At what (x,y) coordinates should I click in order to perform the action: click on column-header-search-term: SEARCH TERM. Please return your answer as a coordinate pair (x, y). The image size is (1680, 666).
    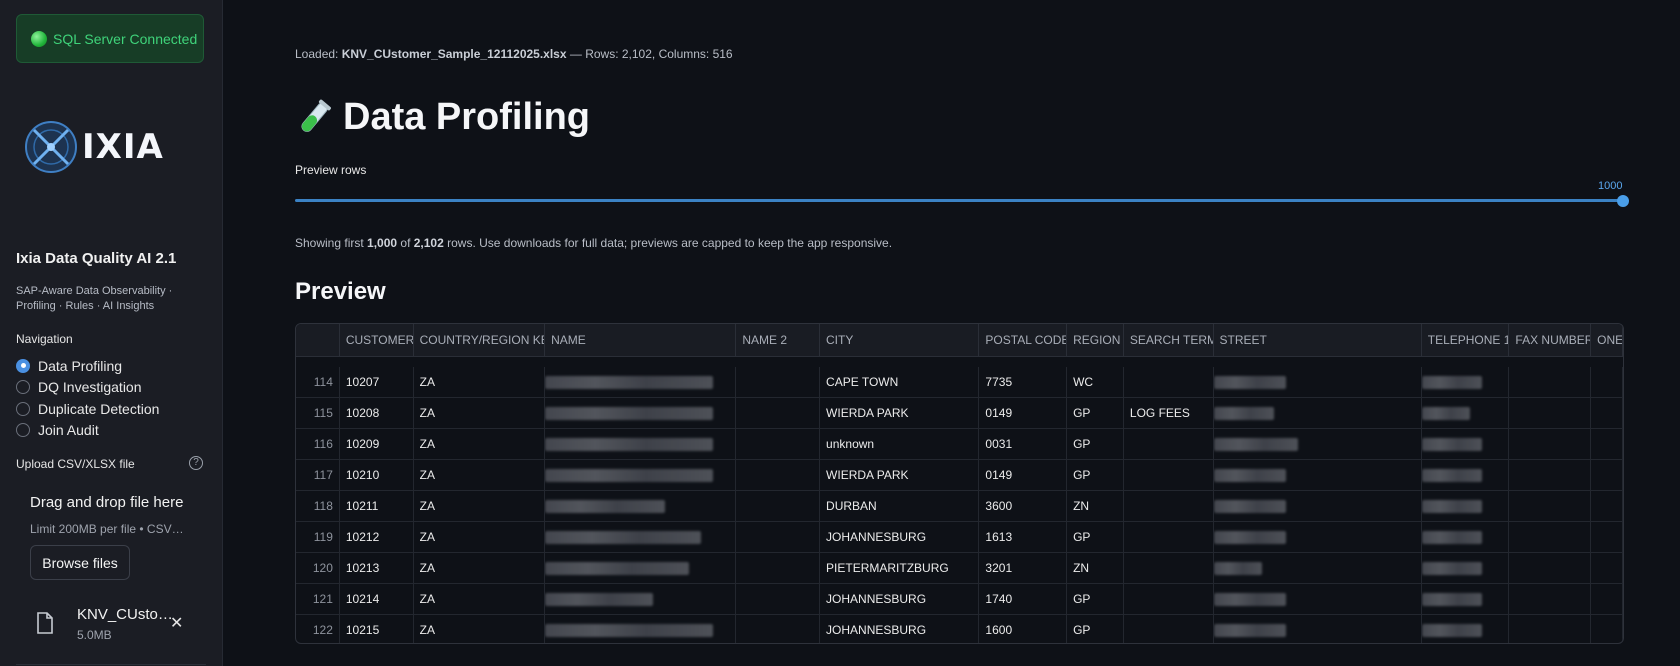
    Looking at the image, I should click on (1169, 340).